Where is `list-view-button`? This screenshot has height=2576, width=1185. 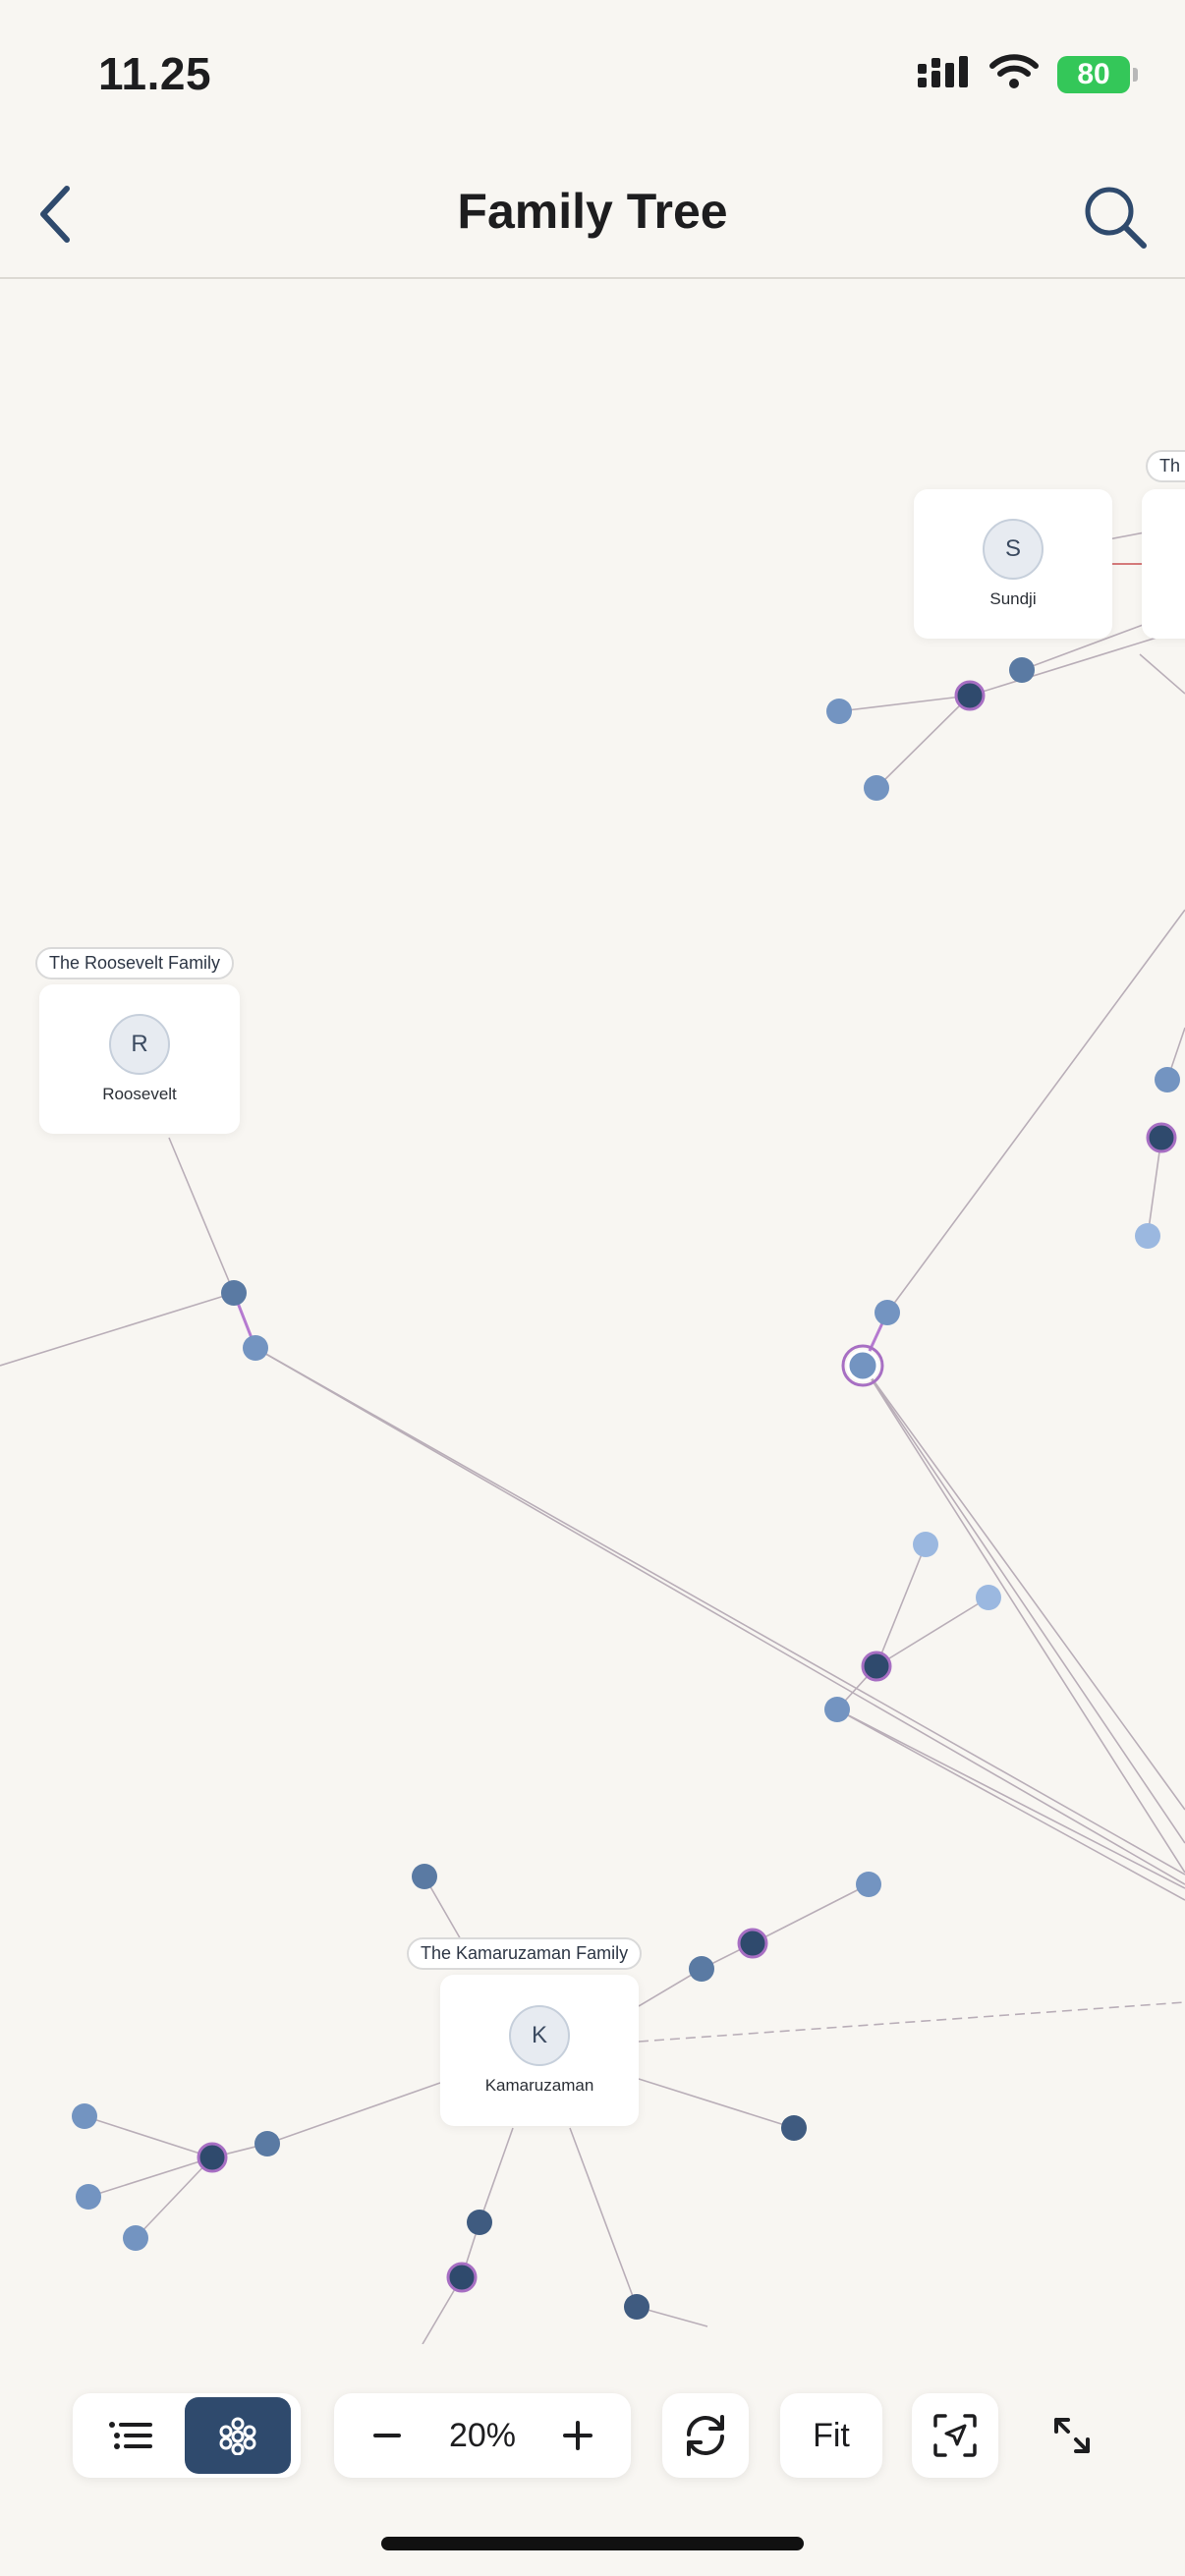
list-view-button is located at coordinates (132, 2435).